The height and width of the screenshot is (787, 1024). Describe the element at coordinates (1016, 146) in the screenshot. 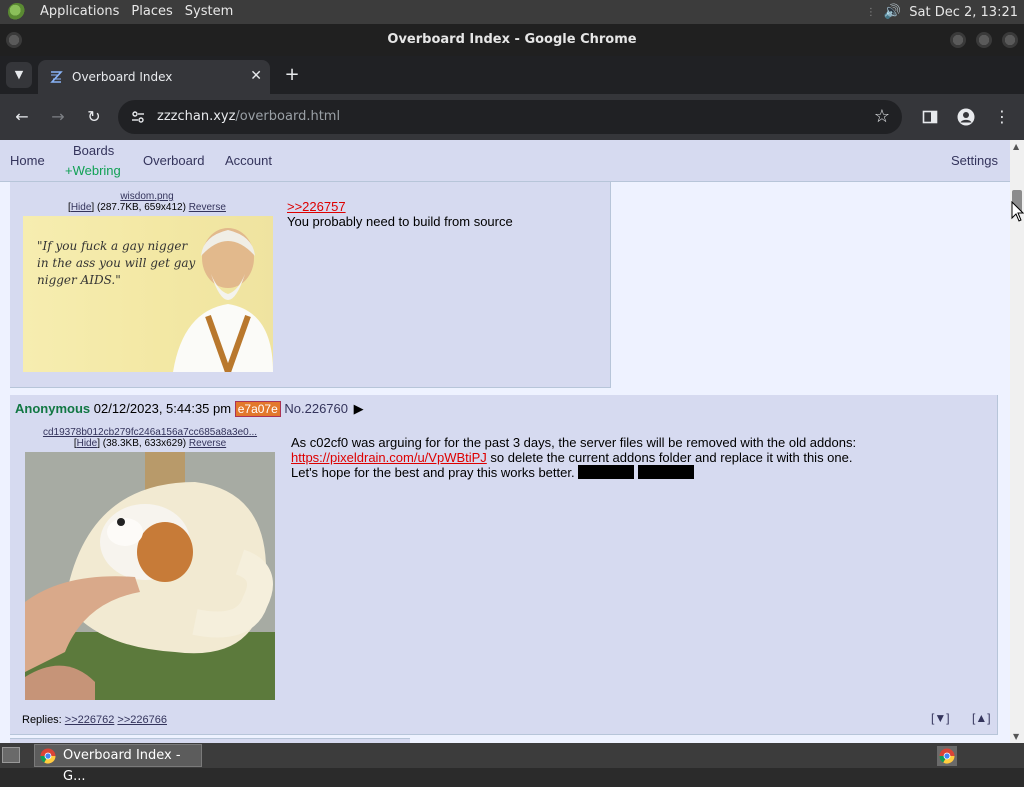

I see `scroll-up-arrow-icon: ▲` at that location.